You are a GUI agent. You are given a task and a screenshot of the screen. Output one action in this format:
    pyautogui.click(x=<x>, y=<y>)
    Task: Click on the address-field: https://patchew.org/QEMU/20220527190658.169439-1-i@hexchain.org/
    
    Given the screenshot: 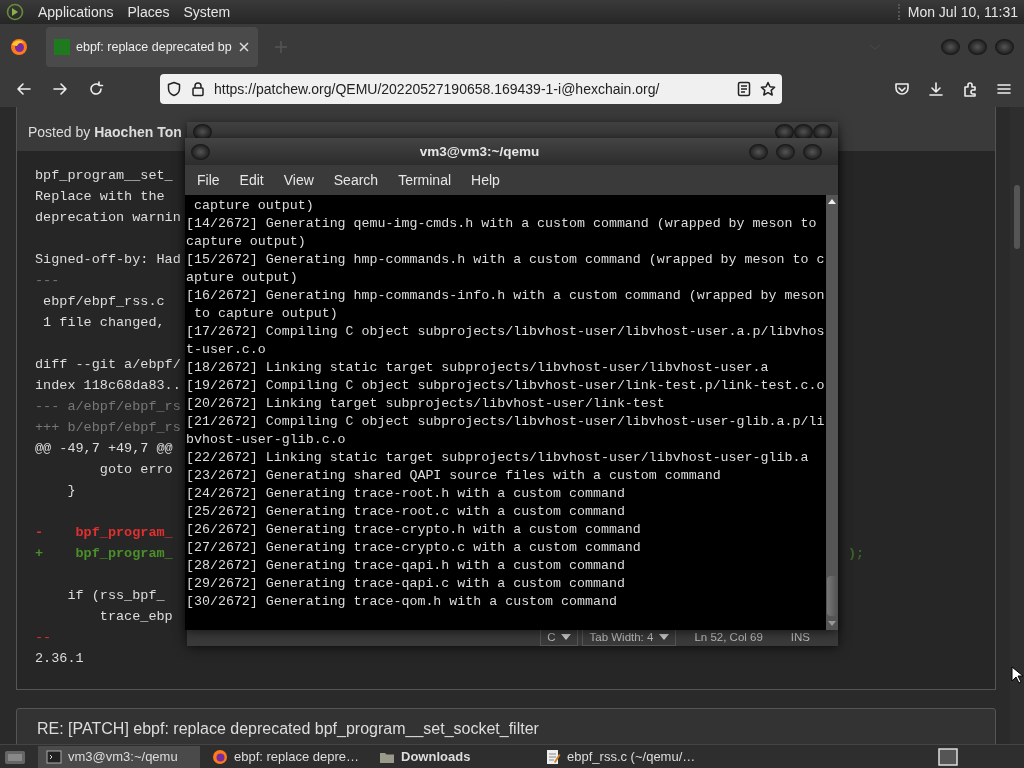 What is the action you would take?
    pyautogui.click(x=471, y=88)
    